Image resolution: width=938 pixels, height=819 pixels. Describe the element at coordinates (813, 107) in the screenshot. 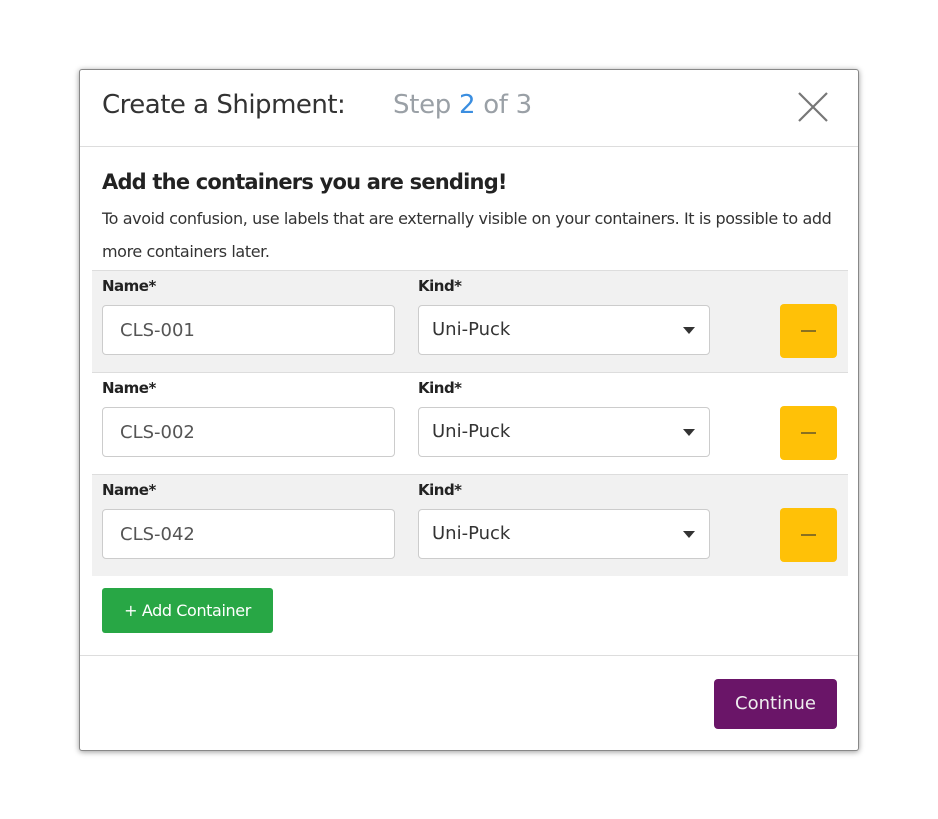

I see `close-icon` at that location.